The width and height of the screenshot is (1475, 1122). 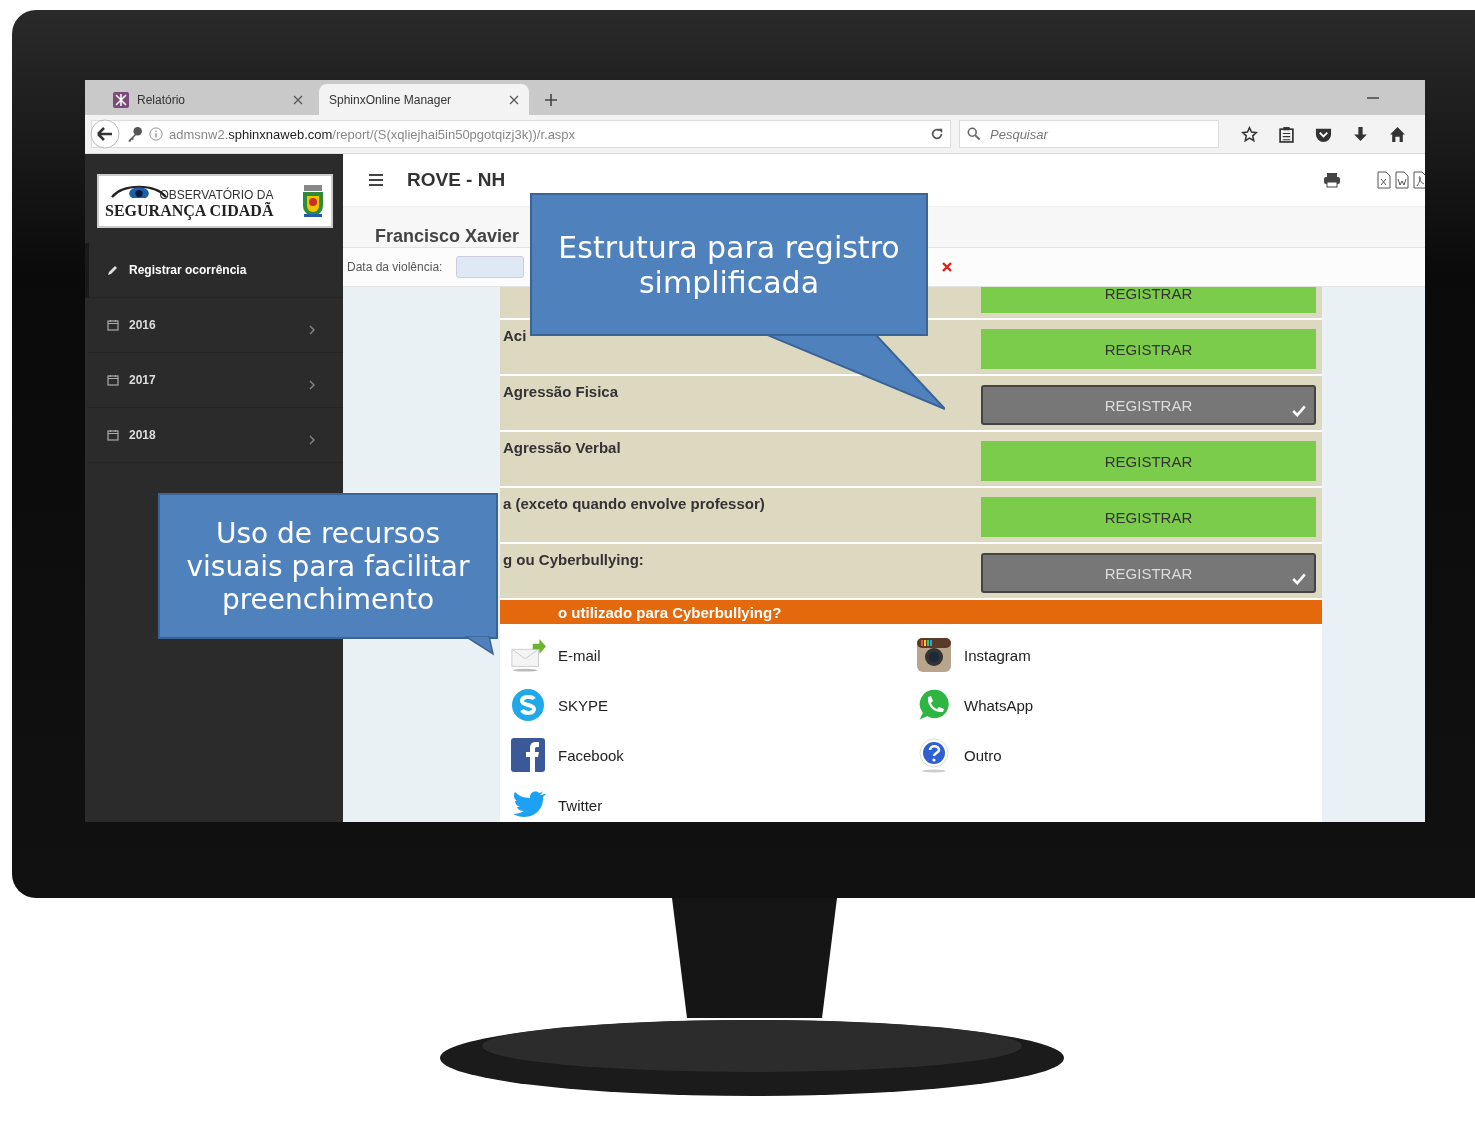 I want to click on printer-icon, so click(x=1332, y=180).